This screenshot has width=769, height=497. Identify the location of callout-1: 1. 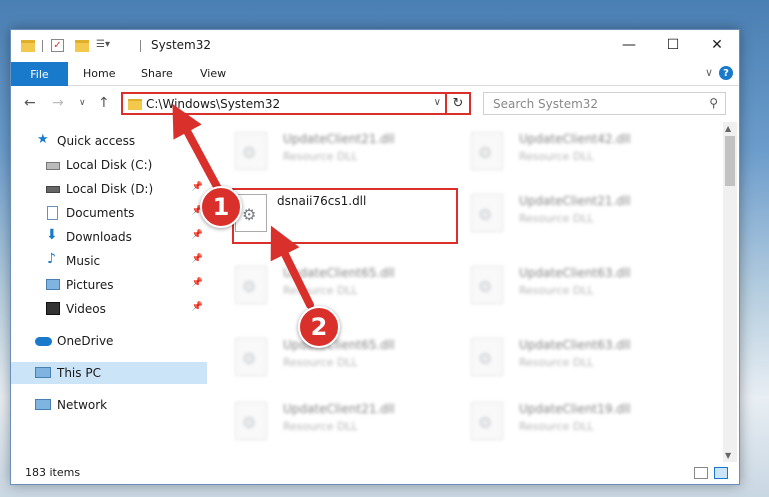
(221, 207).